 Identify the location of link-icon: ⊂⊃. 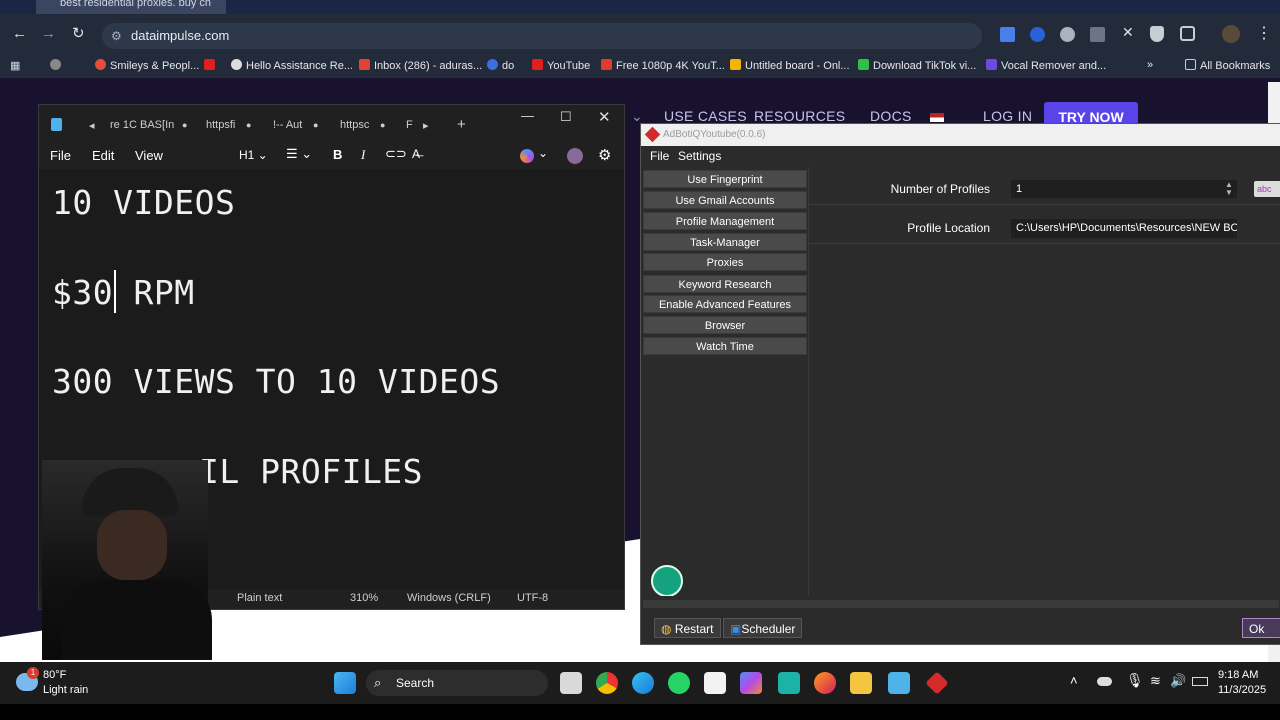
(396, 154).